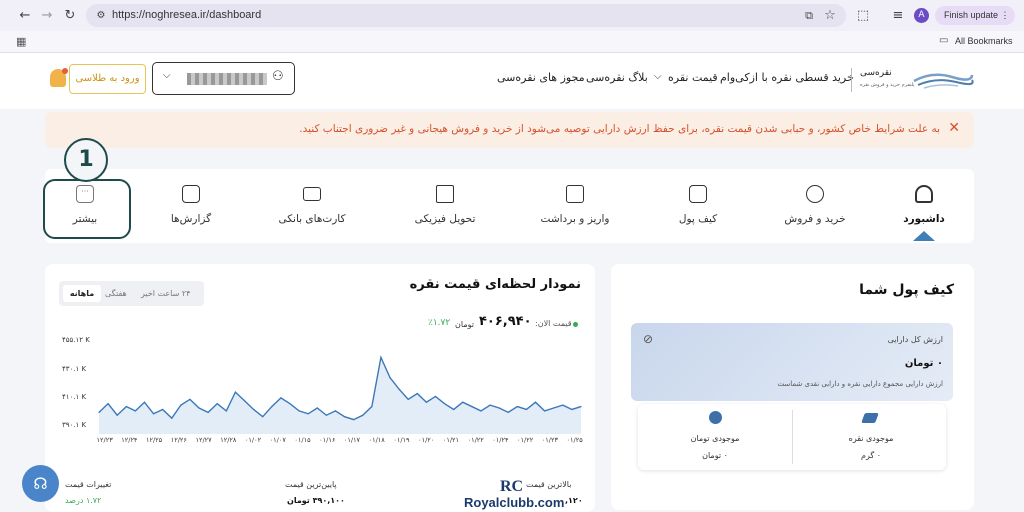  What do you see at coordinates (921, 15) in the screenshot?
I see `profile-avatar: A` at bounding box center [921, 15].